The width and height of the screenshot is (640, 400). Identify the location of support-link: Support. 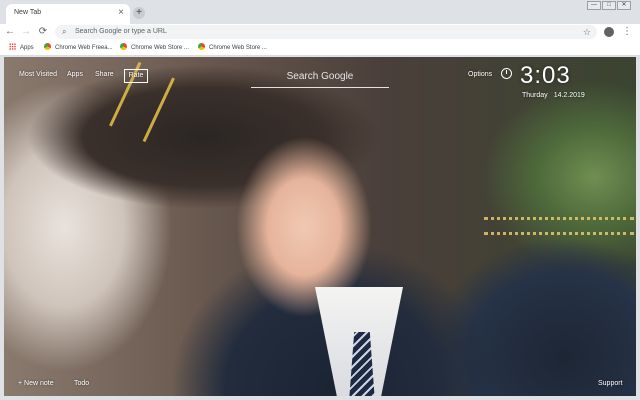
(610, 383).